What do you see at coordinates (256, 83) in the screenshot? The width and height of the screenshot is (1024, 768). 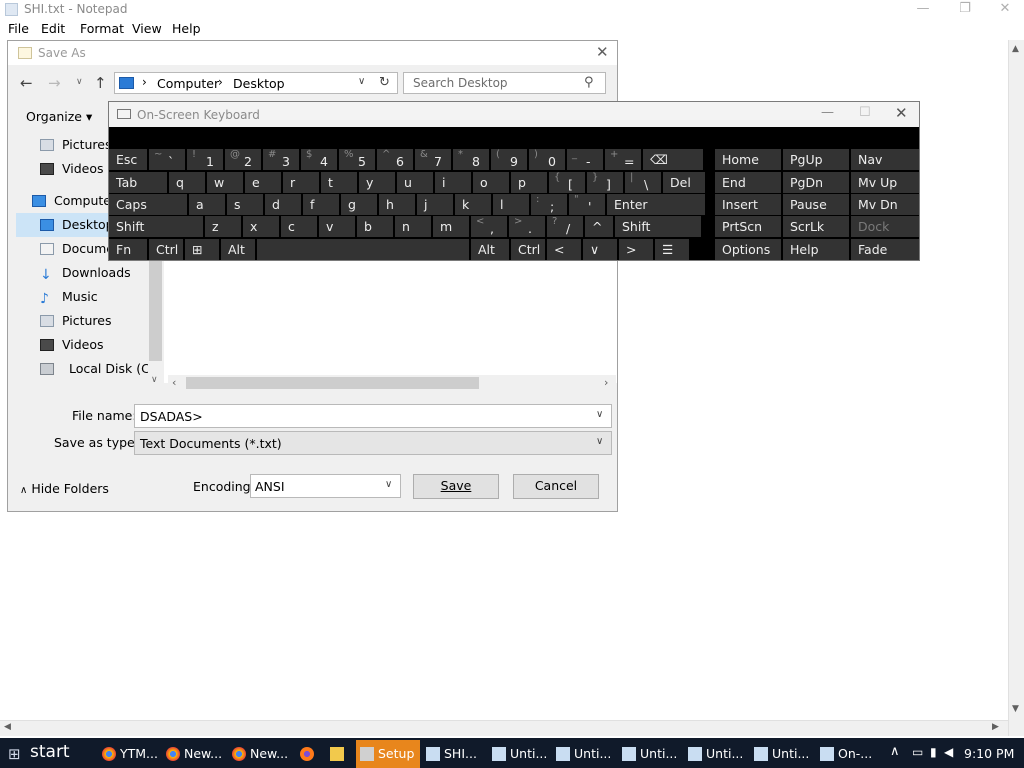 I see `address-bar: › Computer › Desktop ∨ ↻` at bounding box center [256, 83].